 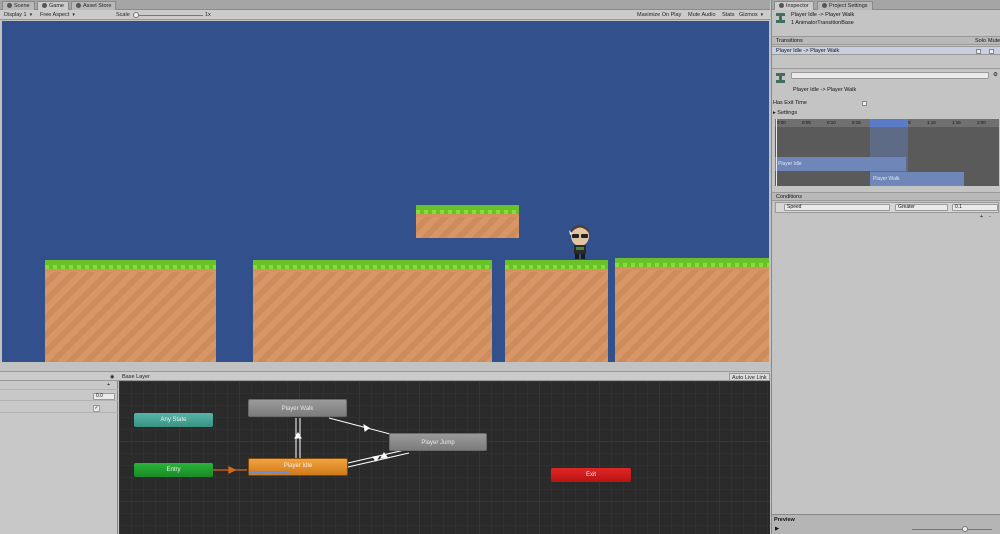 What do you see at coordinates (777, 529) in the screenshot?
I see `play-icon: ▶` at bounding box center [777, 529].